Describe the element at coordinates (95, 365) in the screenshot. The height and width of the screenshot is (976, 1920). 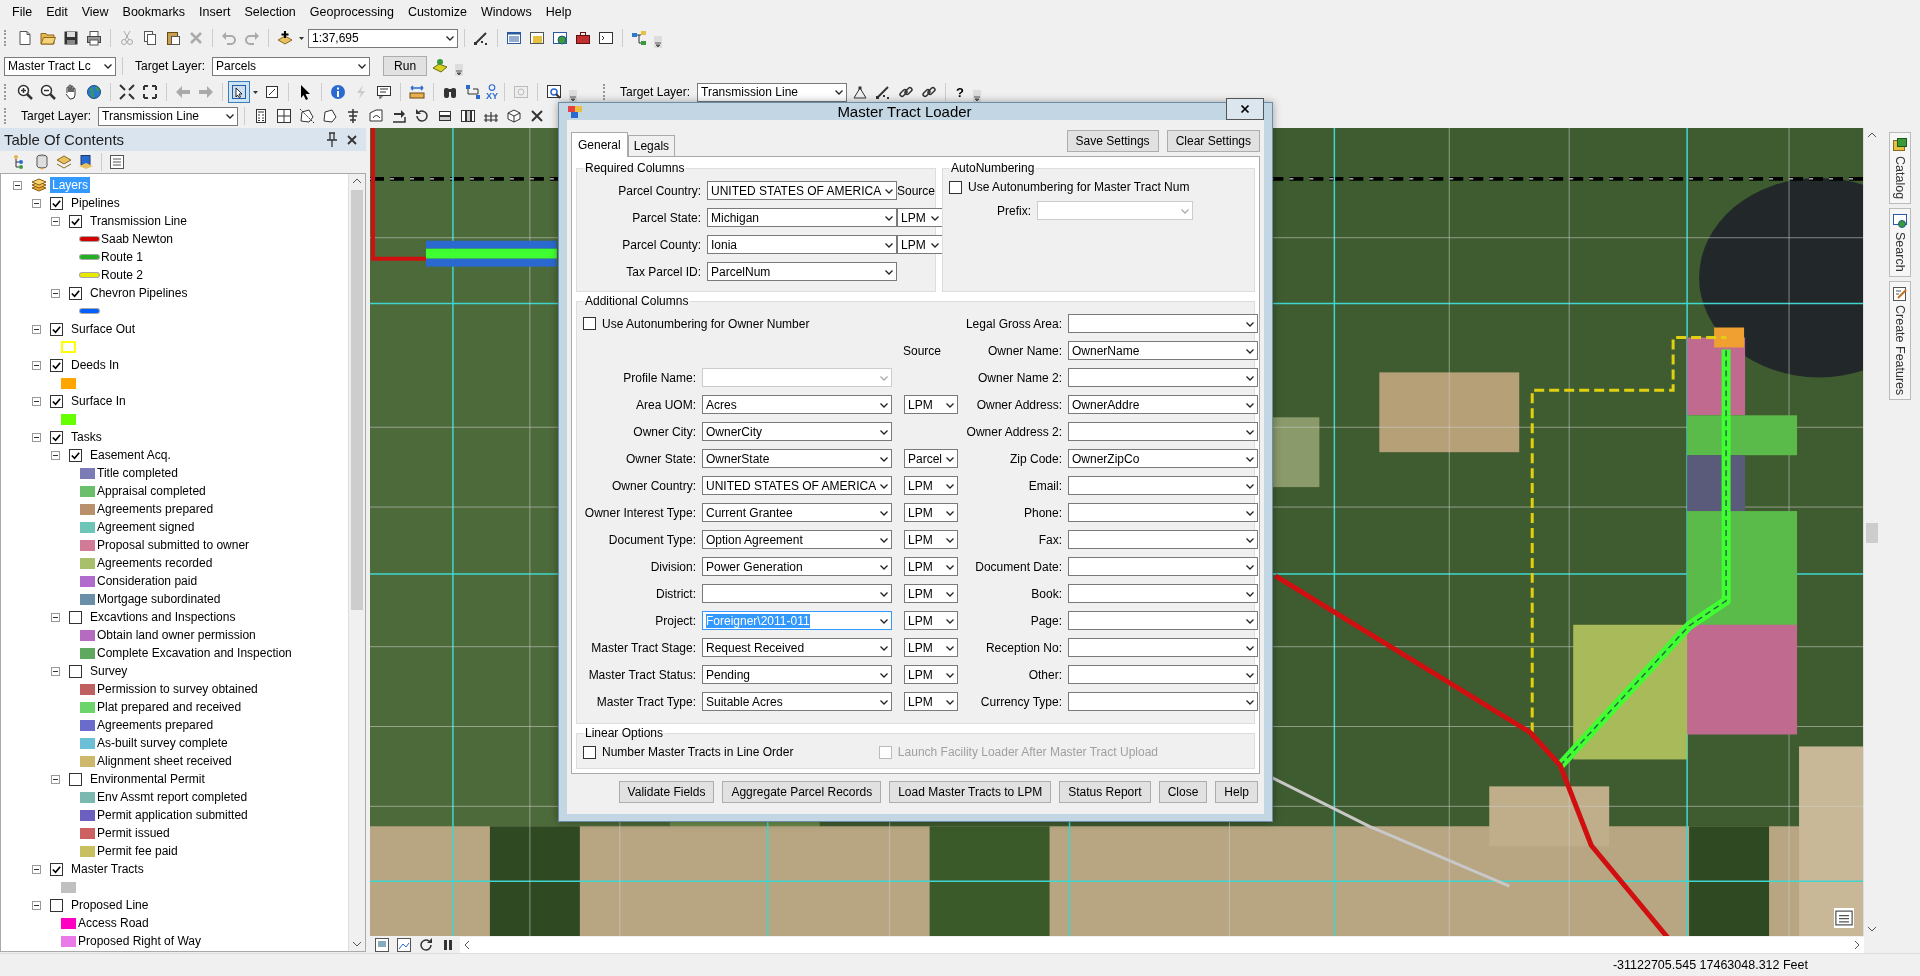
I see `layer-name: Deeds In` at that location.